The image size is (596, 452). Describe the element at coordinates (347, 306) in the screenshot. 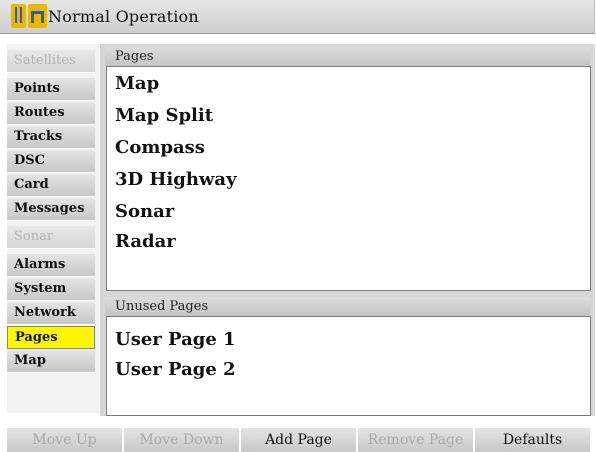

I see `unused-pages-header: Unused Pages` at that location.